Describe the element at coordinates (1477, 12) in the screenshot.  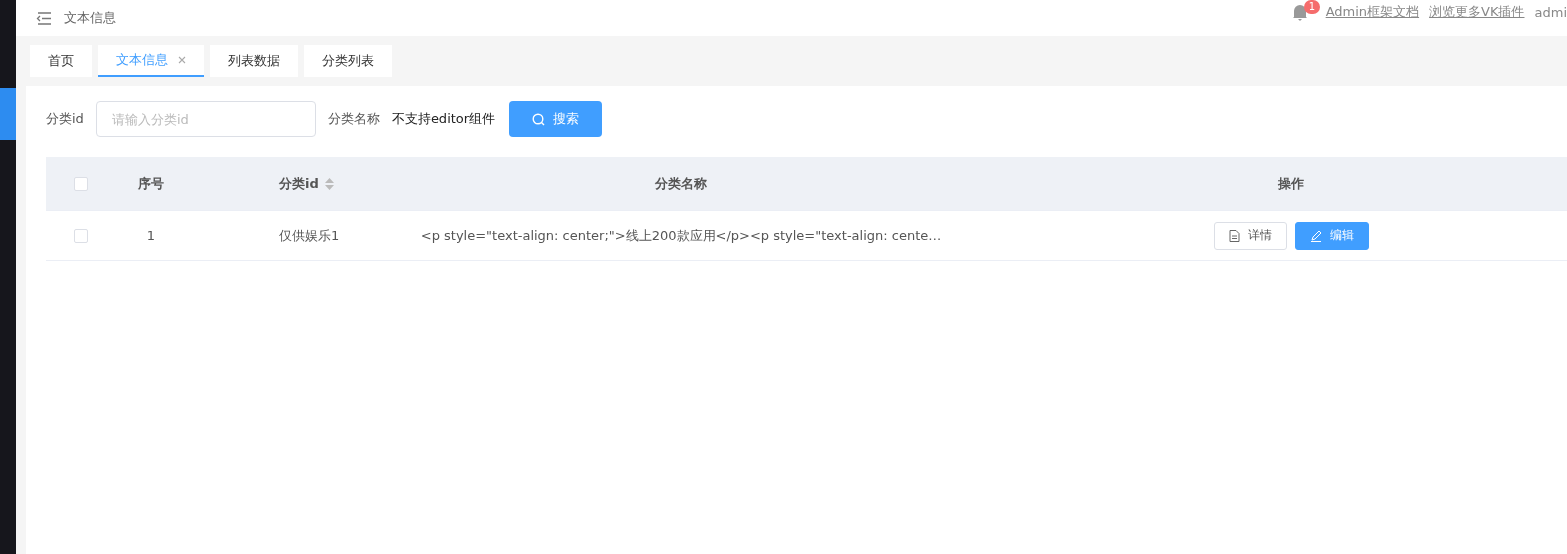
I see `header-link: 浏览更多VK插件` at that location.